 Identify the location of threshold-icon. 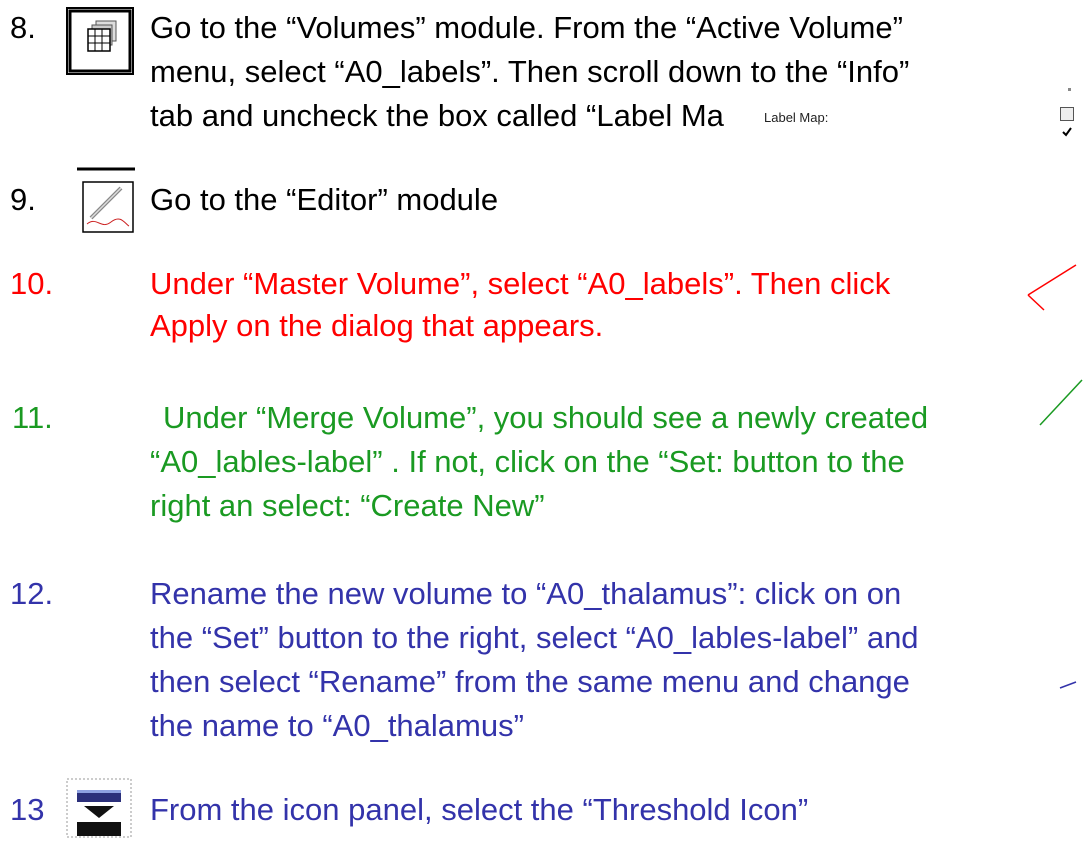
(99, 808).